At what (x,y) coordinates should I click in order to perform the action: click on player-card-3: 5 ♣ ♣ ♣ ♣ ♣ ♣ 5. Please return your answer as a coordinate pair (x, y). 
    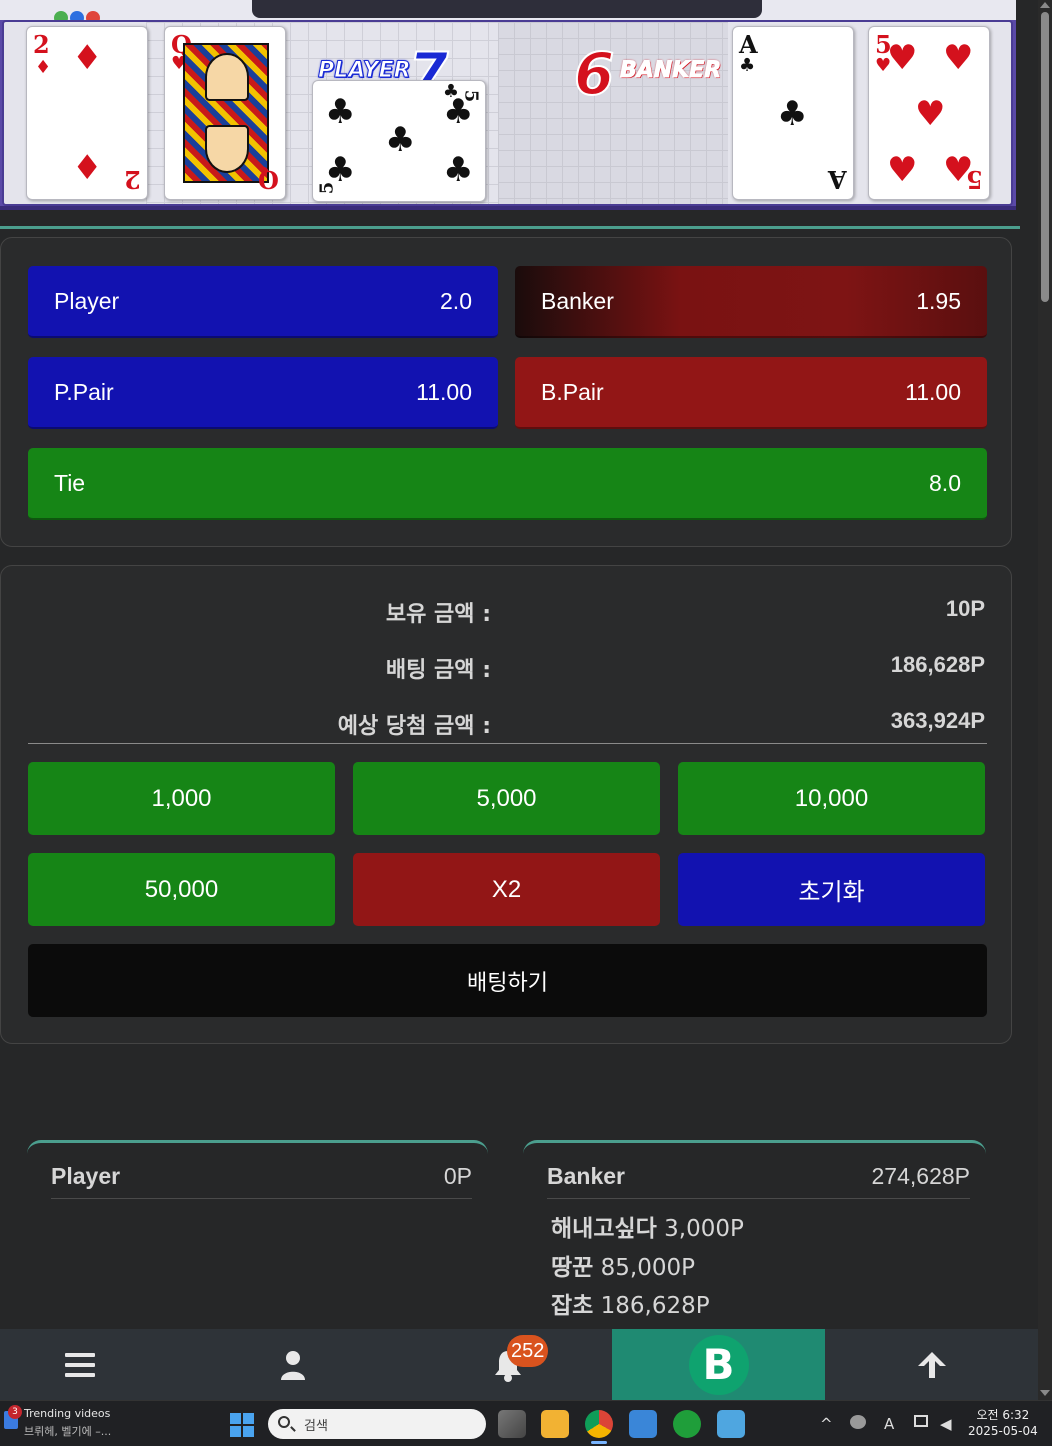
    Looking at the image, I should click on (399, 141).